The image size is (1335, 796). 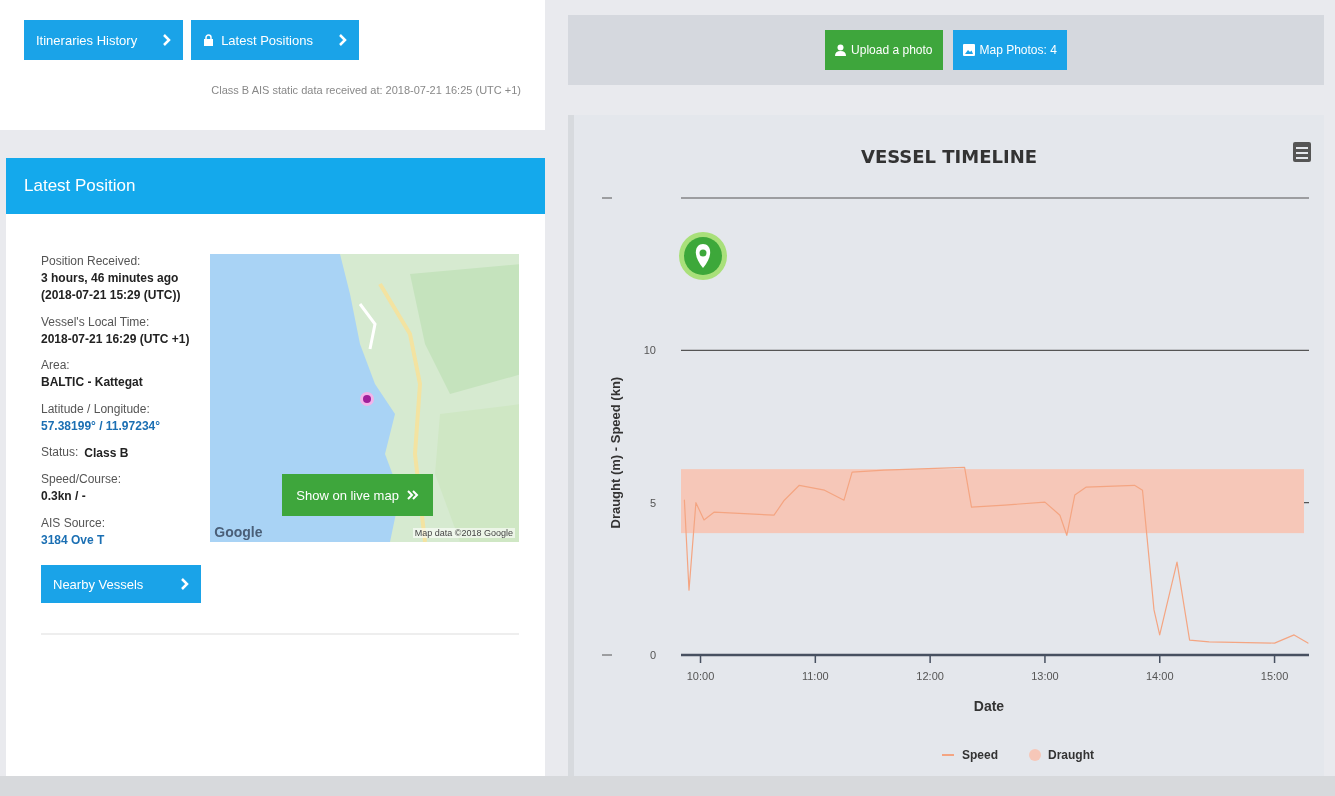 I want to click on upload-photo-button: Upload a photo, so click(x=884, y=50).